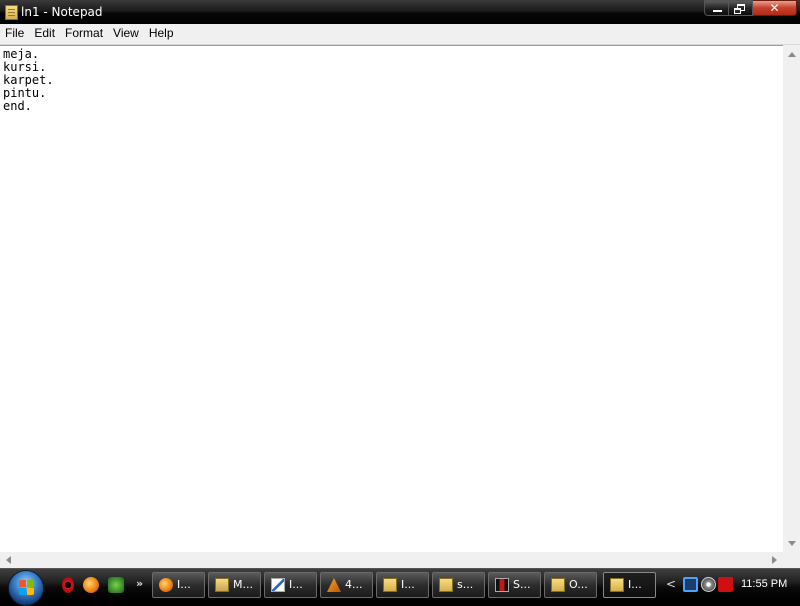 Image resolution: width=800 pixels, height=606 pixels. Describe the element at coordinates (222, 585) in the screenshot. I see `folder-icon` at that location.